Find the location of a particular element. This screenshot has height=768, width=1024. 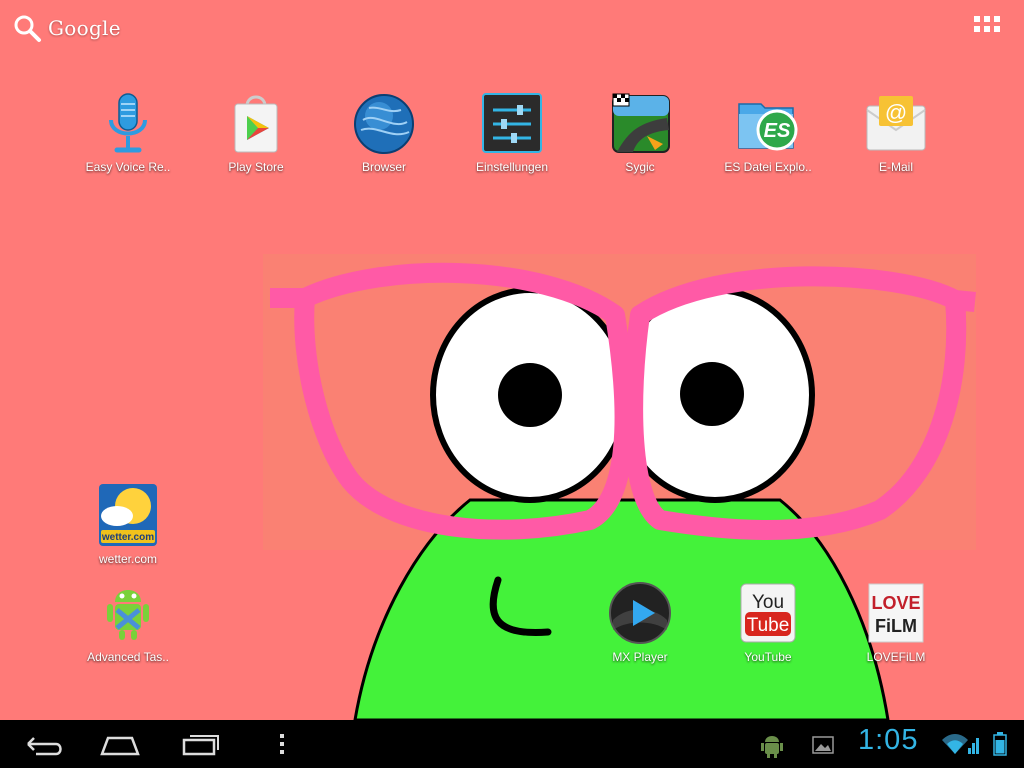

app-youtube: You Tube YouTube is located at coordinates (768, 622).